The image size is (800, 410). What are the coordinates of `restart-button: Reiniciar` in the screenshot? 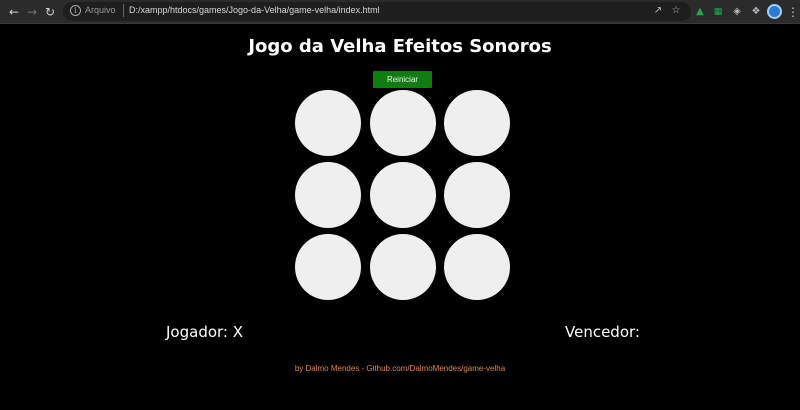 It's located at (402, 79).